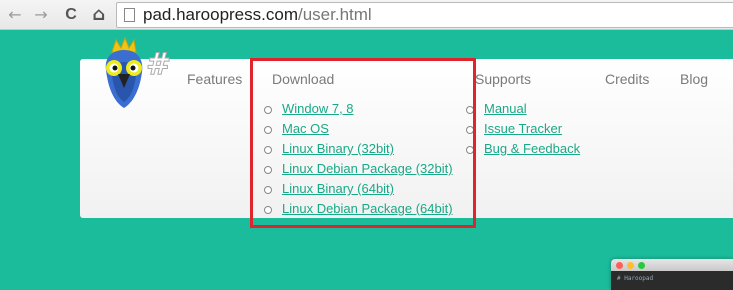 Image resolution: width=733 pixels, height=290 pixels. What do you see at coordinates (503, 79) in the screenshot?
I see `nav-supports: Supports` at bounding box center [503, 79].